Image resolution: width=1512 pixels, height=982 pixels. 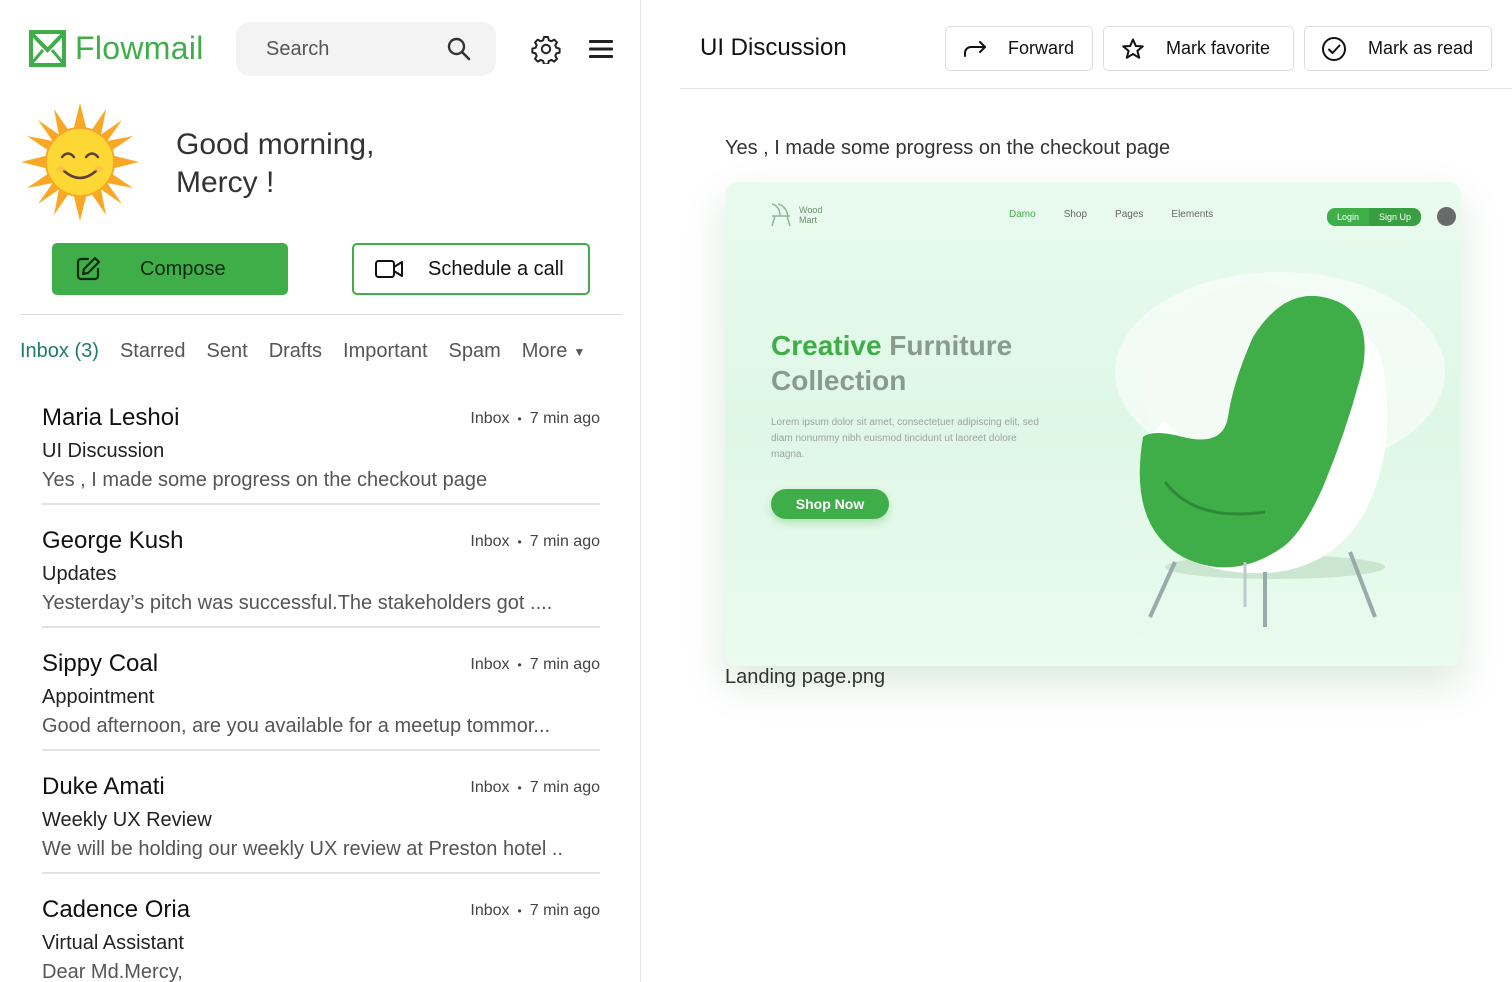 What do you see at coordinates (1041, 48) in the screenshot?
I see `forward-label: Forward` at bounding box center [1041, 48].